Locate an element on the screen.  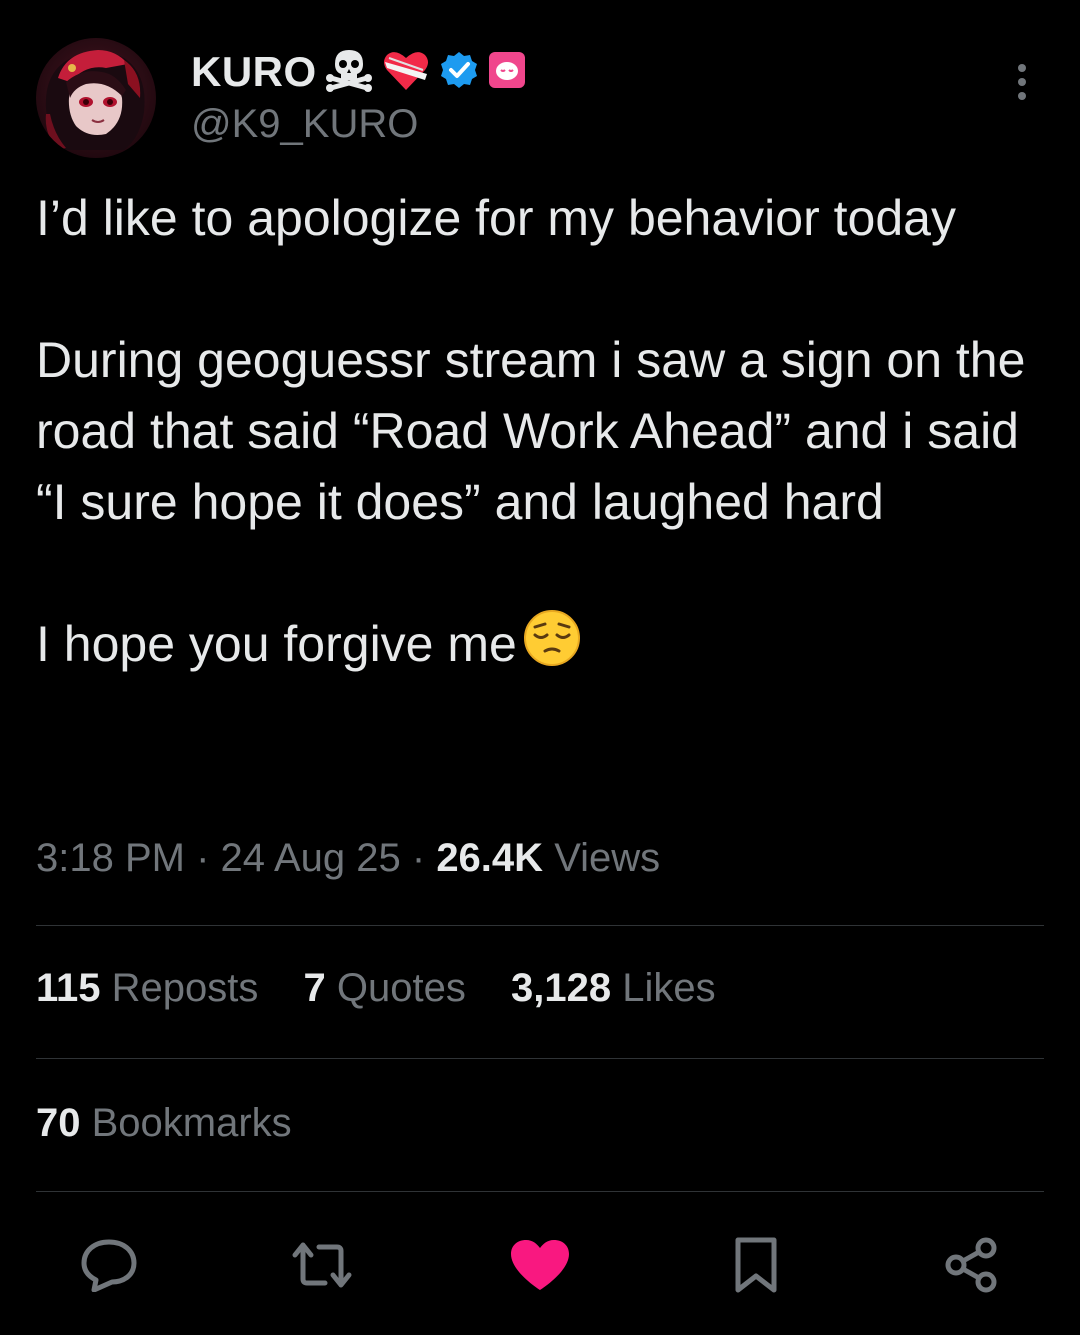
bookmark-icon is located at coordinates (756, 1265).